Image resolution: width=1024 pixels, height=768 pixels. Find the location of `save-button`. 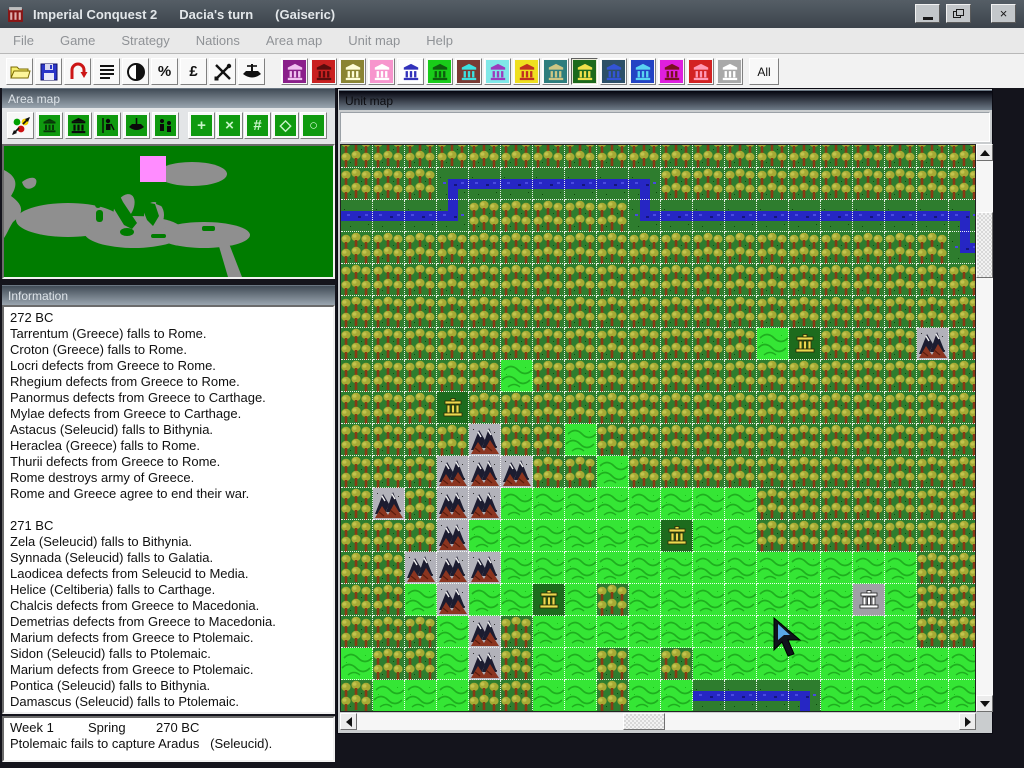

save-button is located at coordinates (48, 71).